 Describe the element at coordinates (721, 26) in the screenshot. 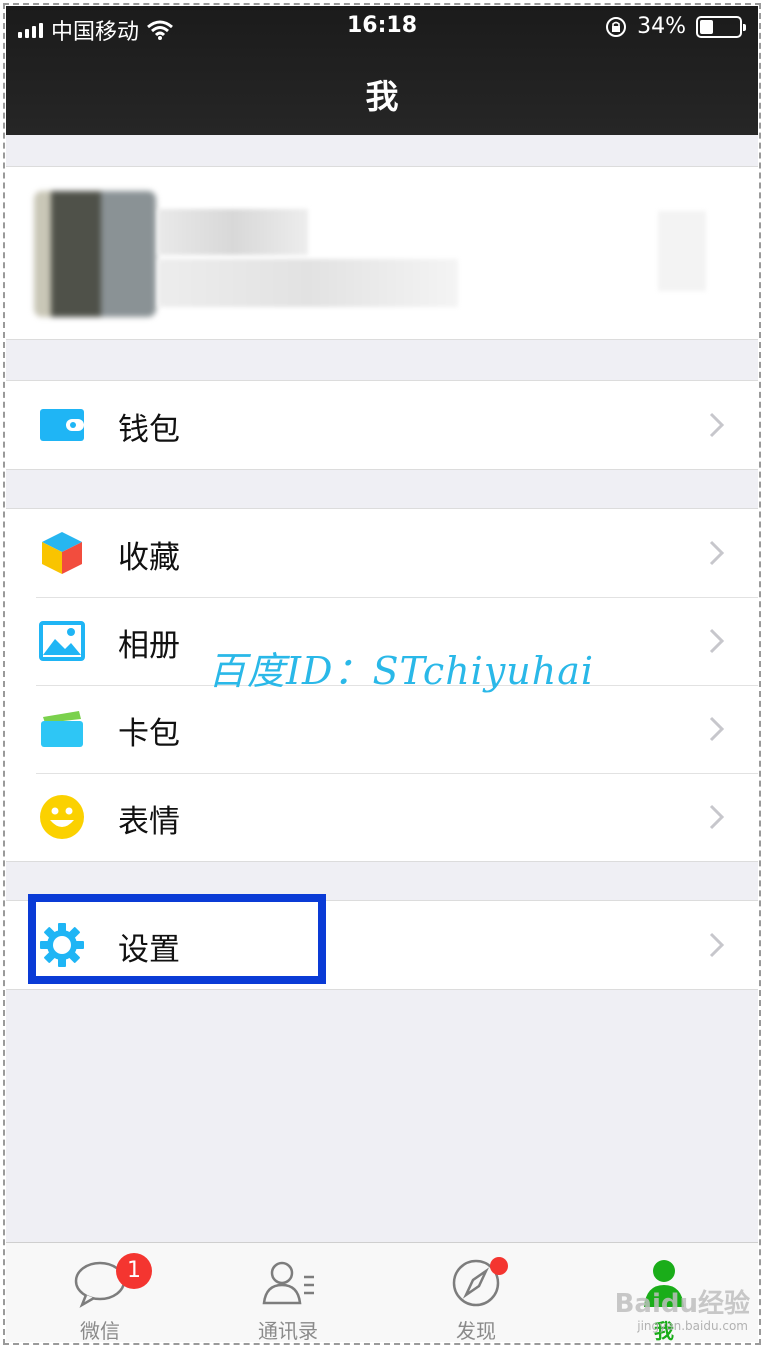

I see `battery-icon` at that location.